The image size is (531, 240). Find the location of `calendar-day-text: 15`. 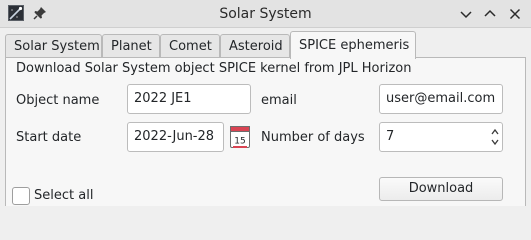

calendar-day-text: 15 is located at coordinates (239, 142).